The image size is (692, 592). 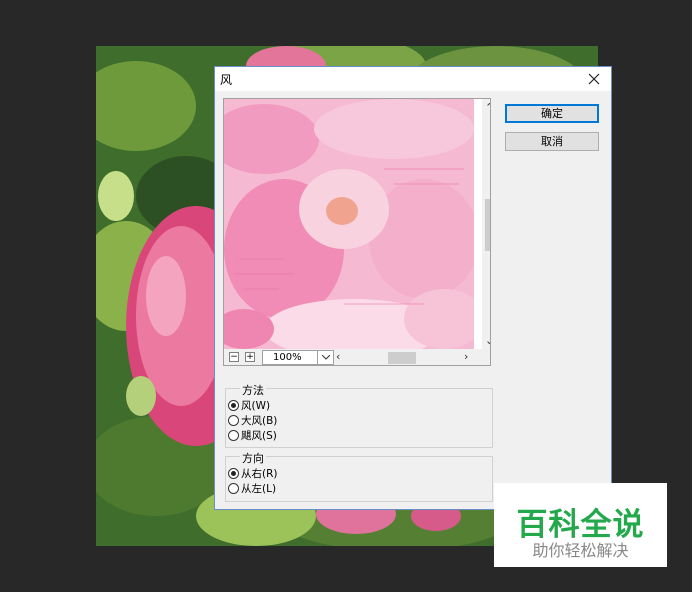 I want to click on radio-label: 从右(R), so click(x=259, y=473).